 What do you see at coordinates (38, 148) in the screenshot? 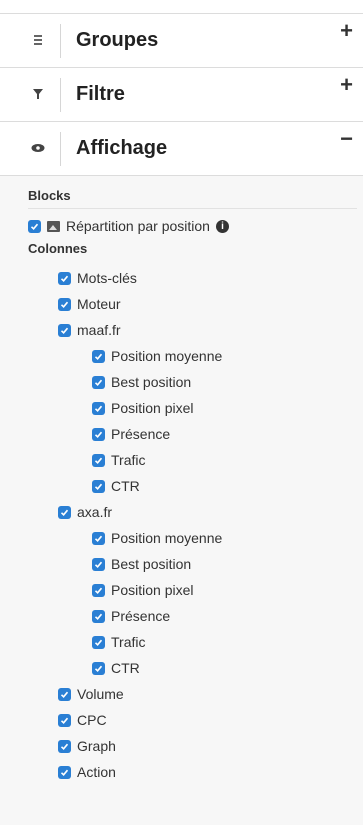
I see `eye-icon` at bounding box center [38, 148].